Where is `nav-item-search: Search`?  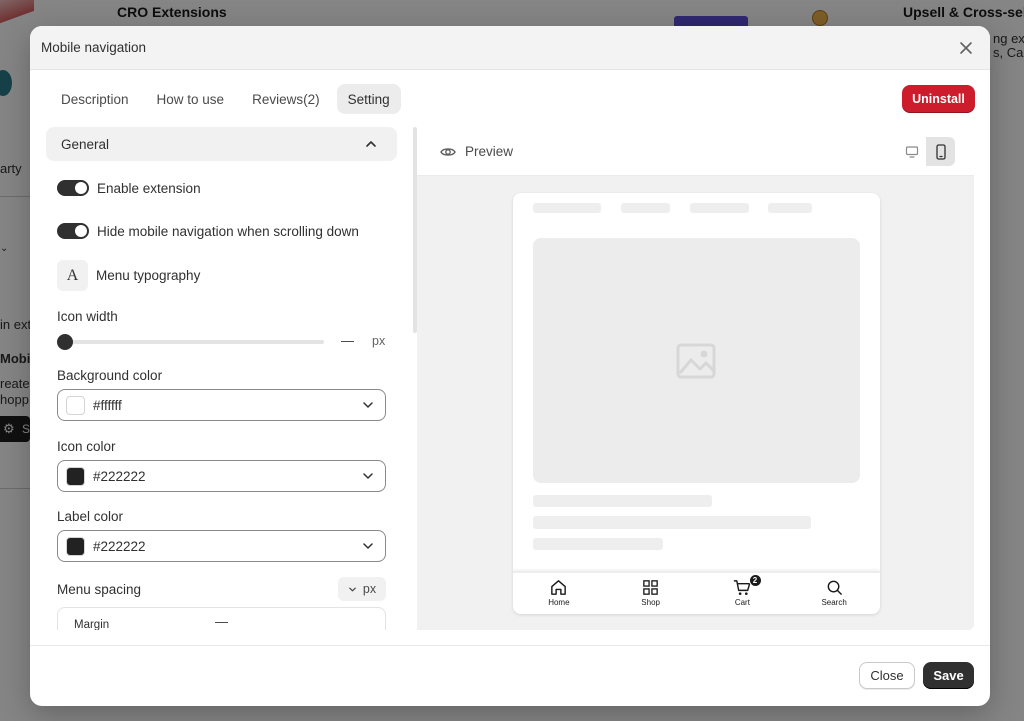
nav-item-search: Search is located at coordinates (834, 593).